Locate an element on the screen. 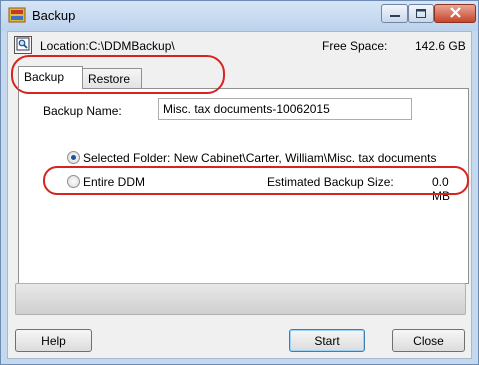  entire-ddm-radio is located at coordinates (73, 181).